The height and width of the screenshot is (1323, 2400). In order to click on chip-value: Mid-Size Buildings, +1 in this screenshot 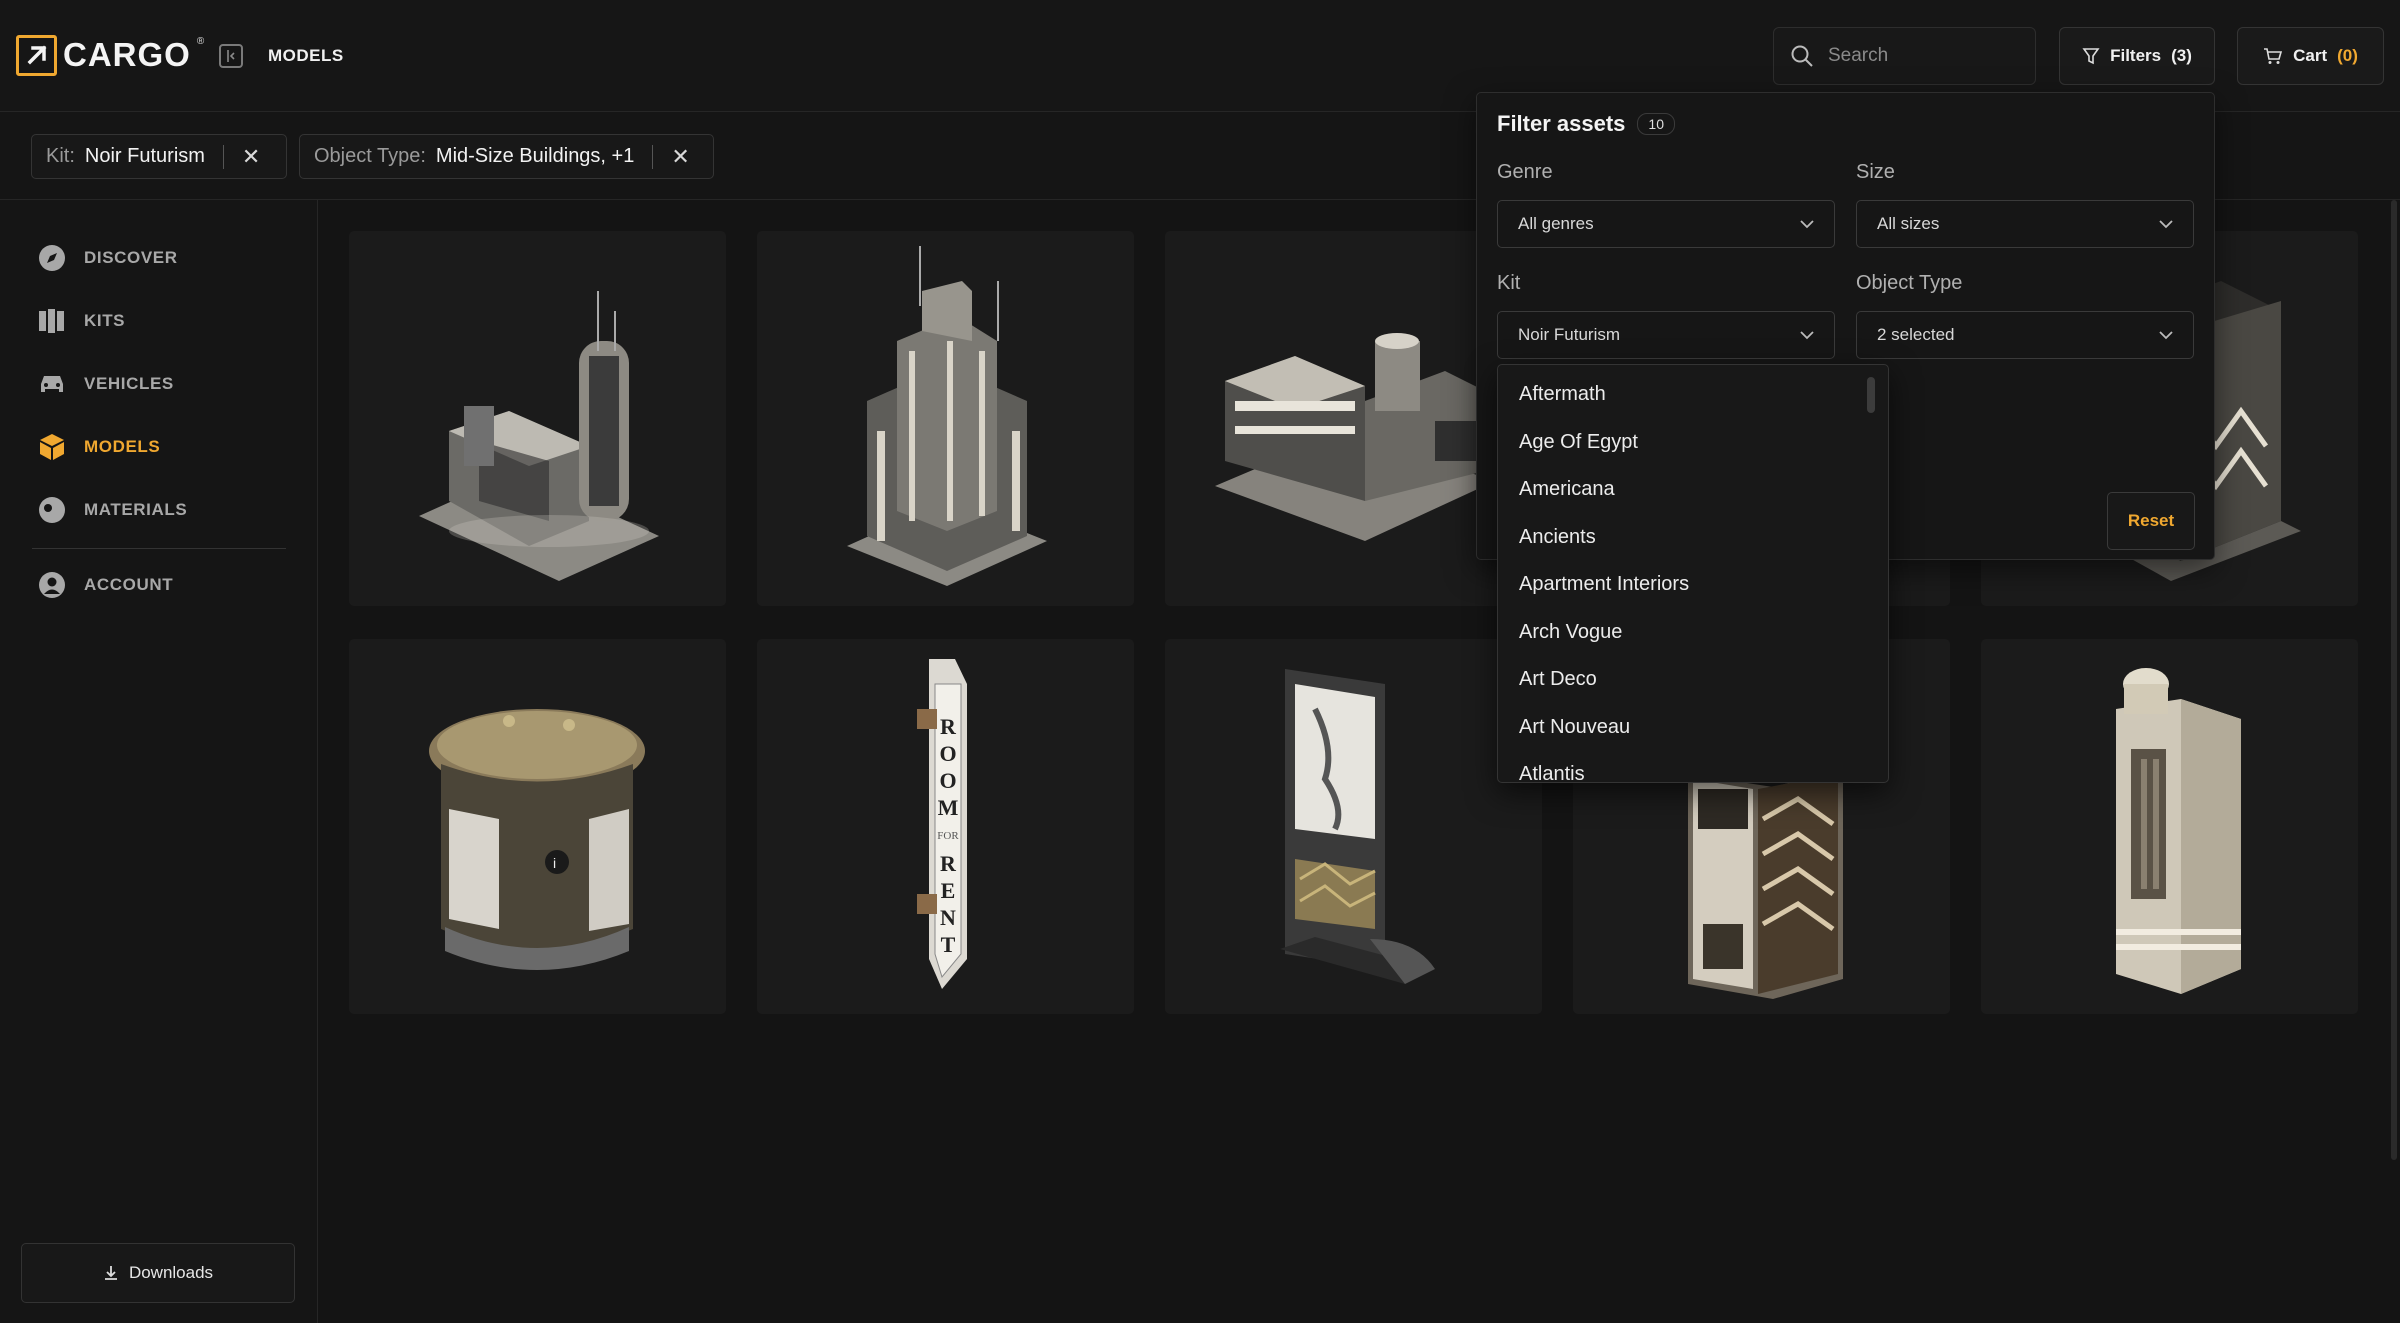, I will do `click(535, 156)`.